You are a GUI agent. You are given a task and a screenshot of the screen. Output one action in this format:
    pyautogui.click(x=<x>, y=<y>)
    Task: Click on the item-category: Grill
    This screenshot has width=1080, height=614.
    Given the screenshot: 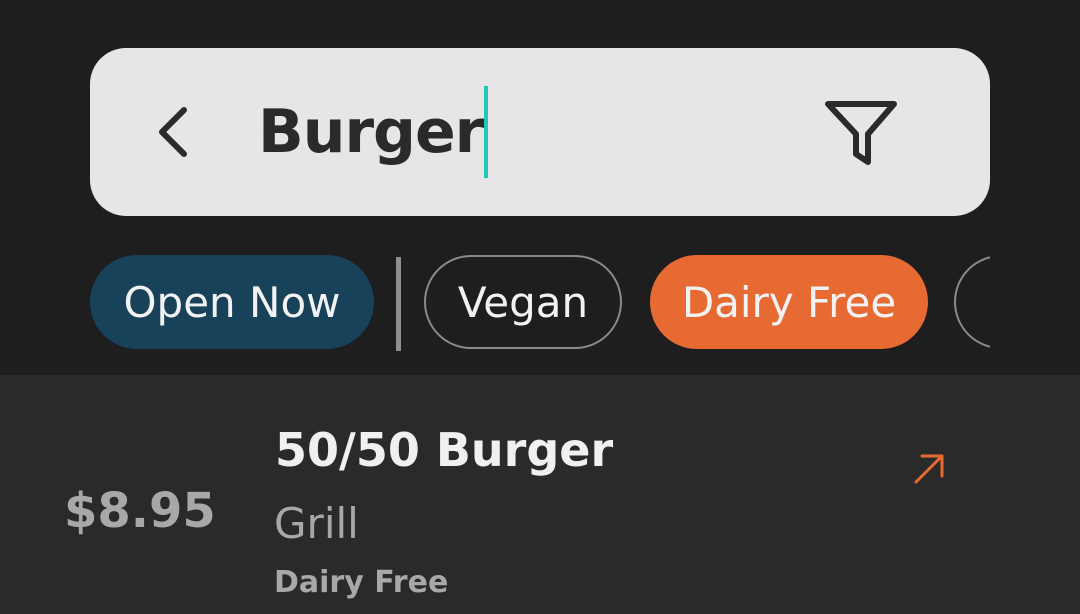 What is the action you would take?
    pyautogui.click(x=316, y=523)
    